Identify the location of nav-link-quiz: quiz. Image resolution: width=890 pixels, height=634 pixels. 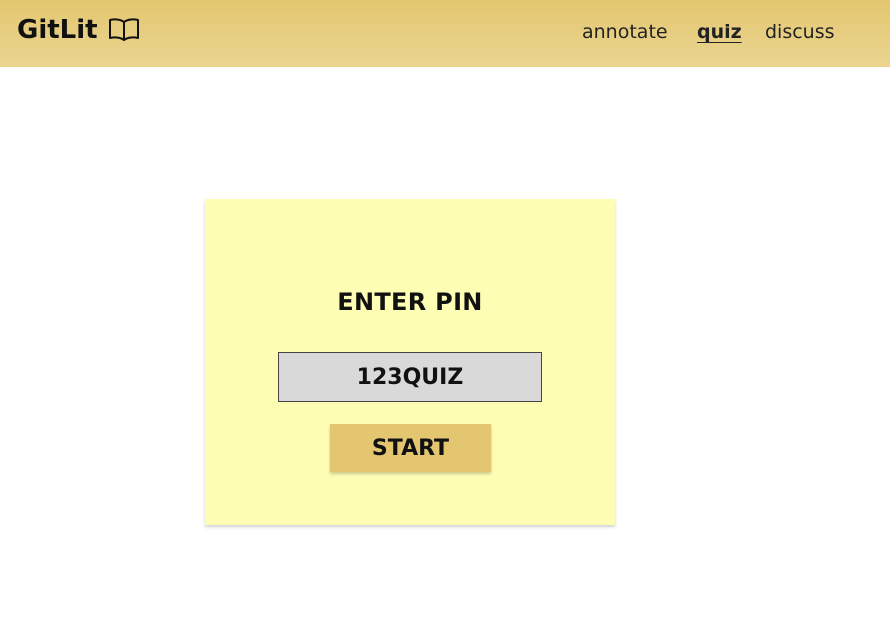
(719, 32).